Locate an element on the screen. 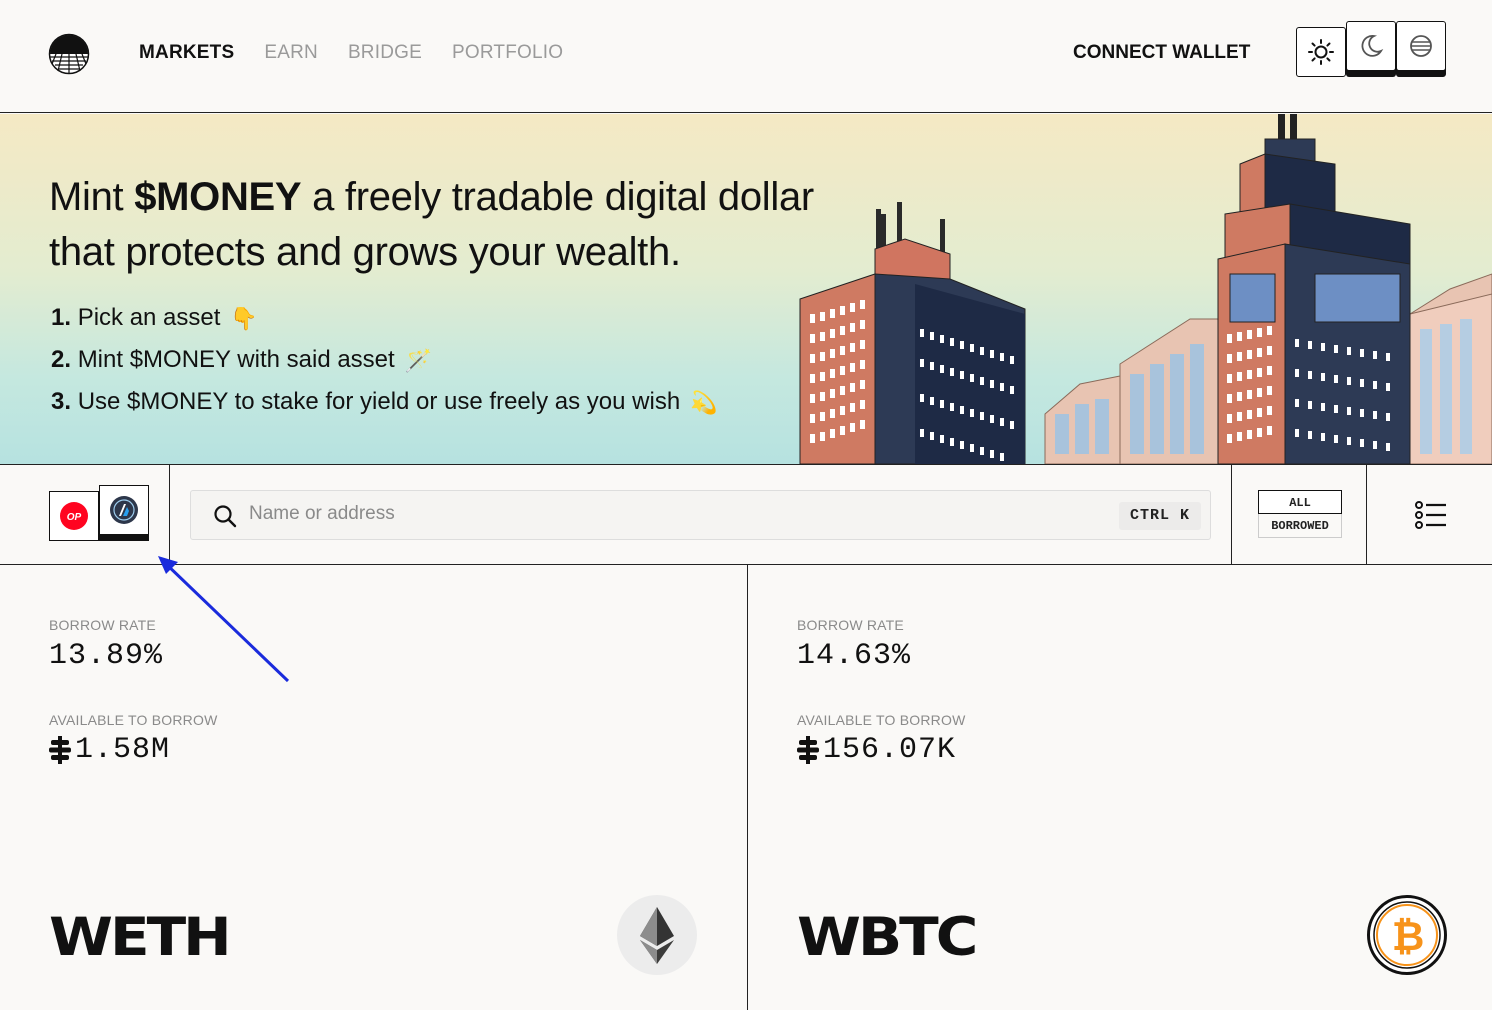 This screenshot has height=1010, width=1492. token-name: WETH is located at coordinates (140, 937).